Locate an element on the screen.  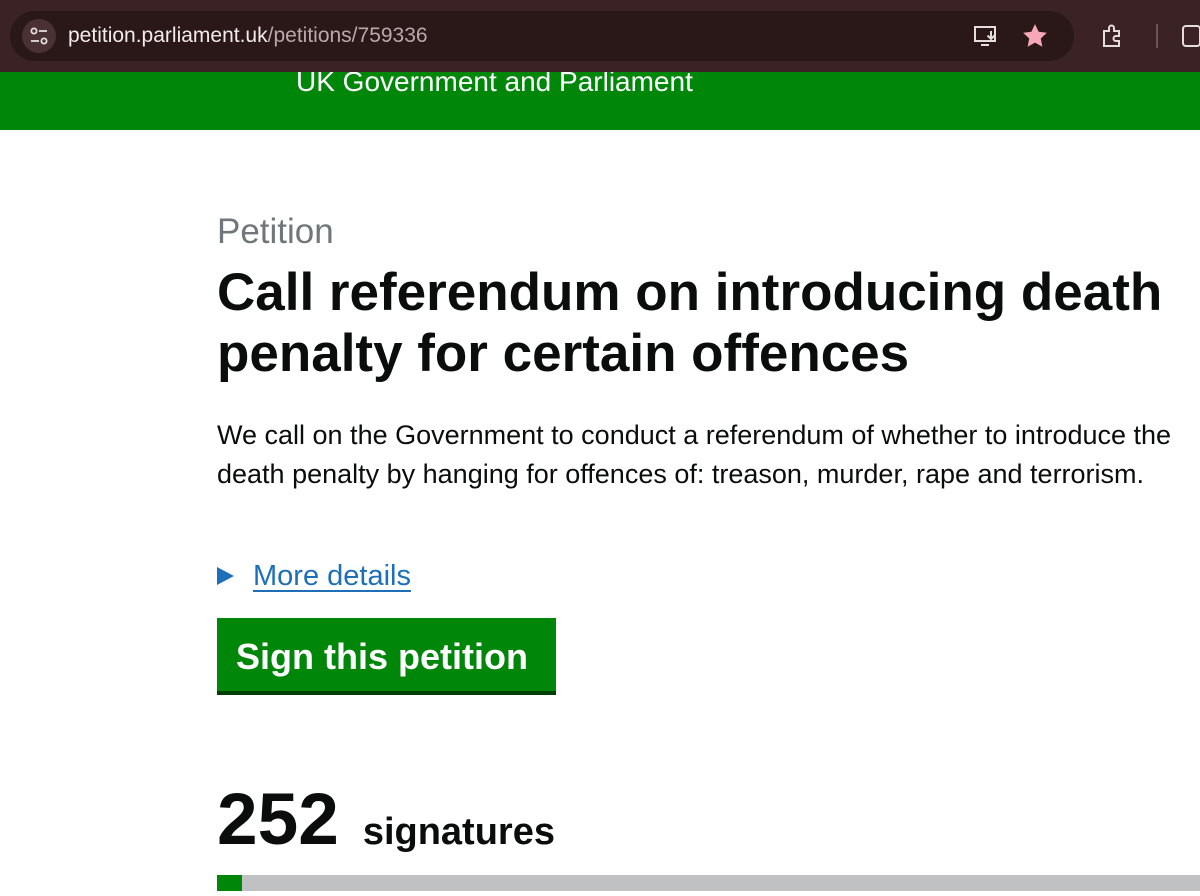
triangle-right-icon is located at coordinates (225, 576).